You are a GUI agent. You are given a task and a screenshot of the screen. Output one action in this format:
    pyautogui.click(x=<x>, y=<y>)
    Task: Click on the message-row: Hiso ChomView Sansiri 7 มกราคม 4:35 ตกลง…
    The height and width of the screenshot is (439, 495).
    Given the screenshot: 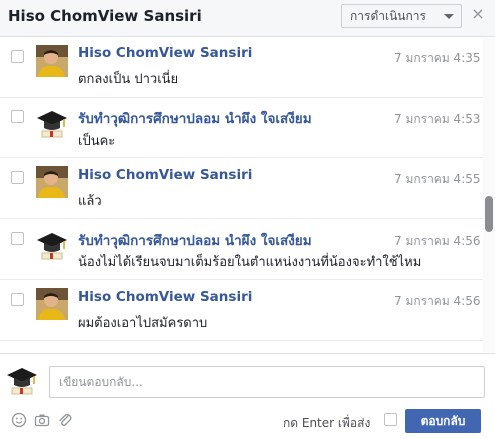 What is the action you would take?
    pyautogui.click(x=241, y=68)
    